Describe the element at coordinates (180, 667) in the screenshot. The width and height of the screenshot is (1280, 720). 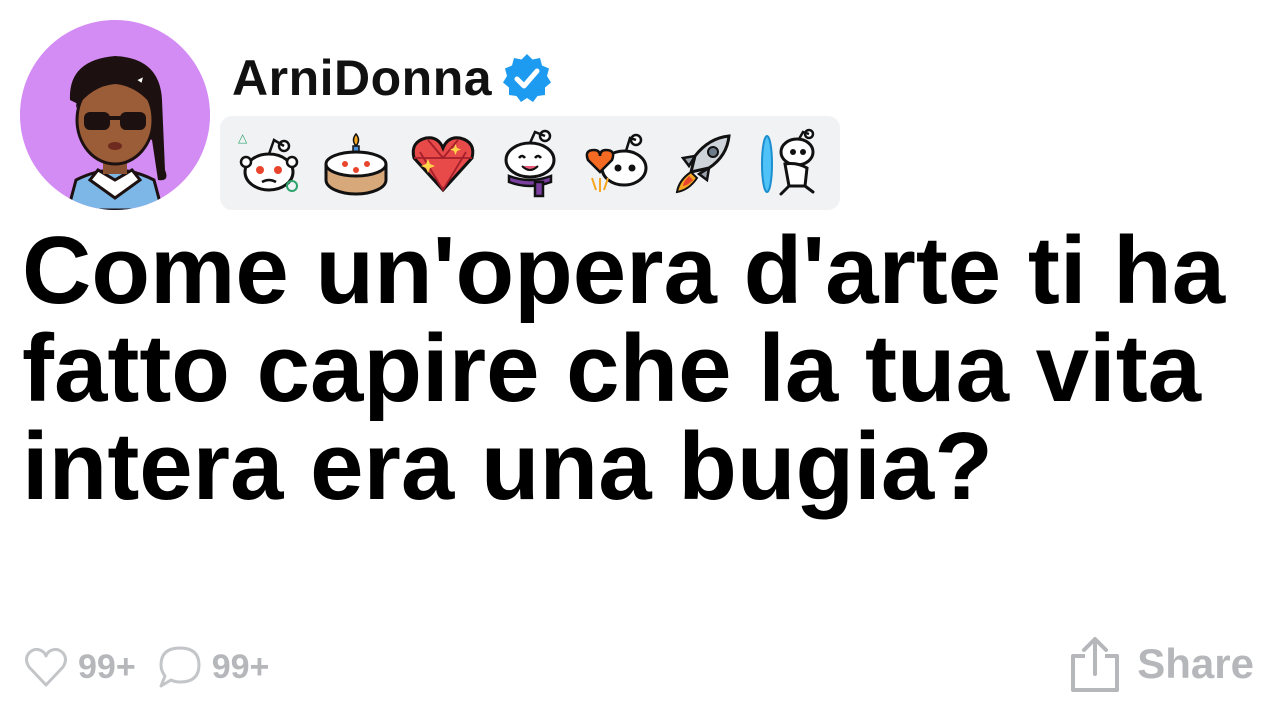
I see `speech-bubble-icon` at that location.